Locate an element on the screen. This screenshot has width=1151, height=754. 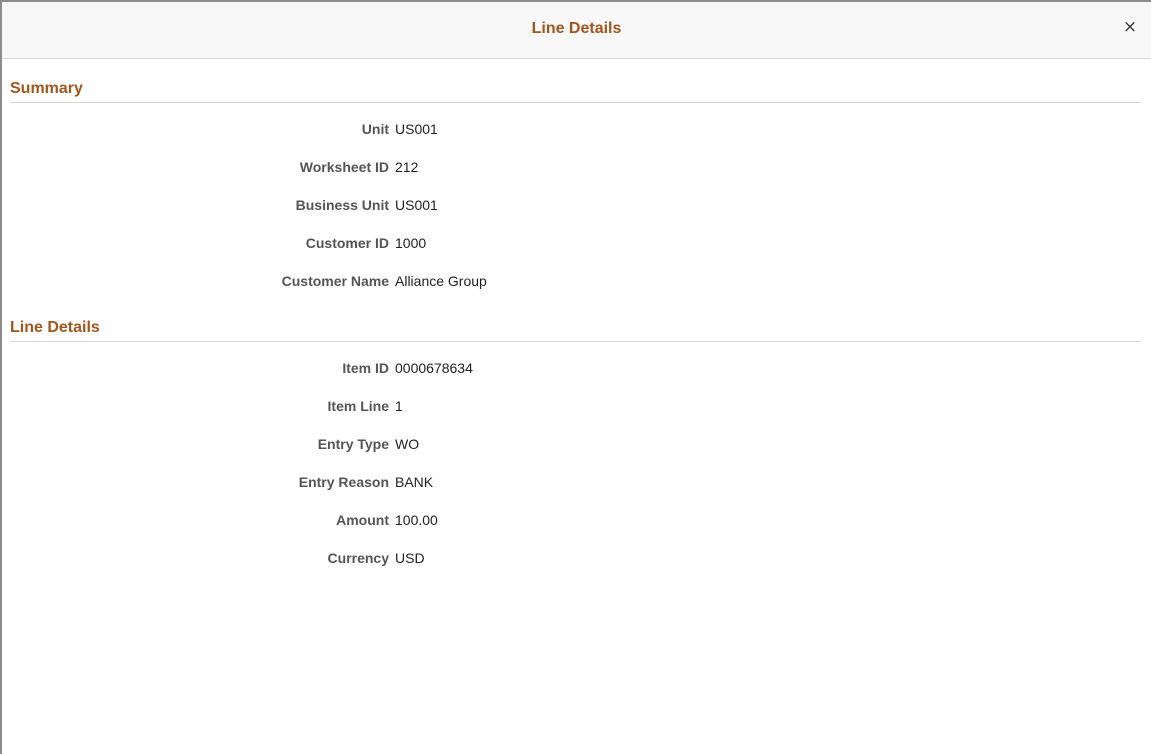
field-label: Customer ID is located at coordinates (347, 243).